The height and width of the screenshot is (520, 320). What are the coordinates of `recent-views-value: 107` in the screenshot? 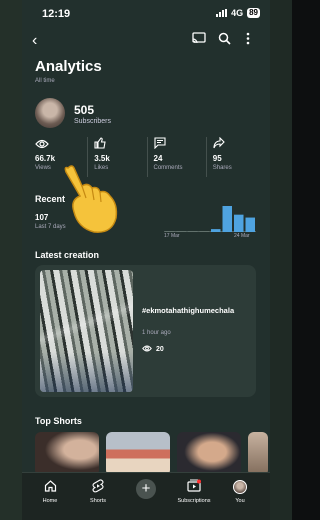 It's located at (42, 217).